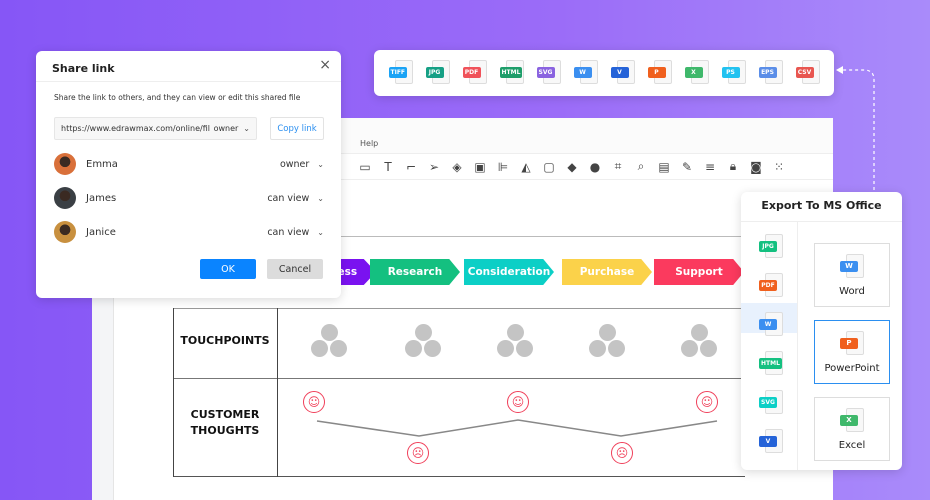 The image size is (930, 500). Describe the element at coordinates (771, 442) in the screenshot. I see `side-format-v-icon: V` at that location.